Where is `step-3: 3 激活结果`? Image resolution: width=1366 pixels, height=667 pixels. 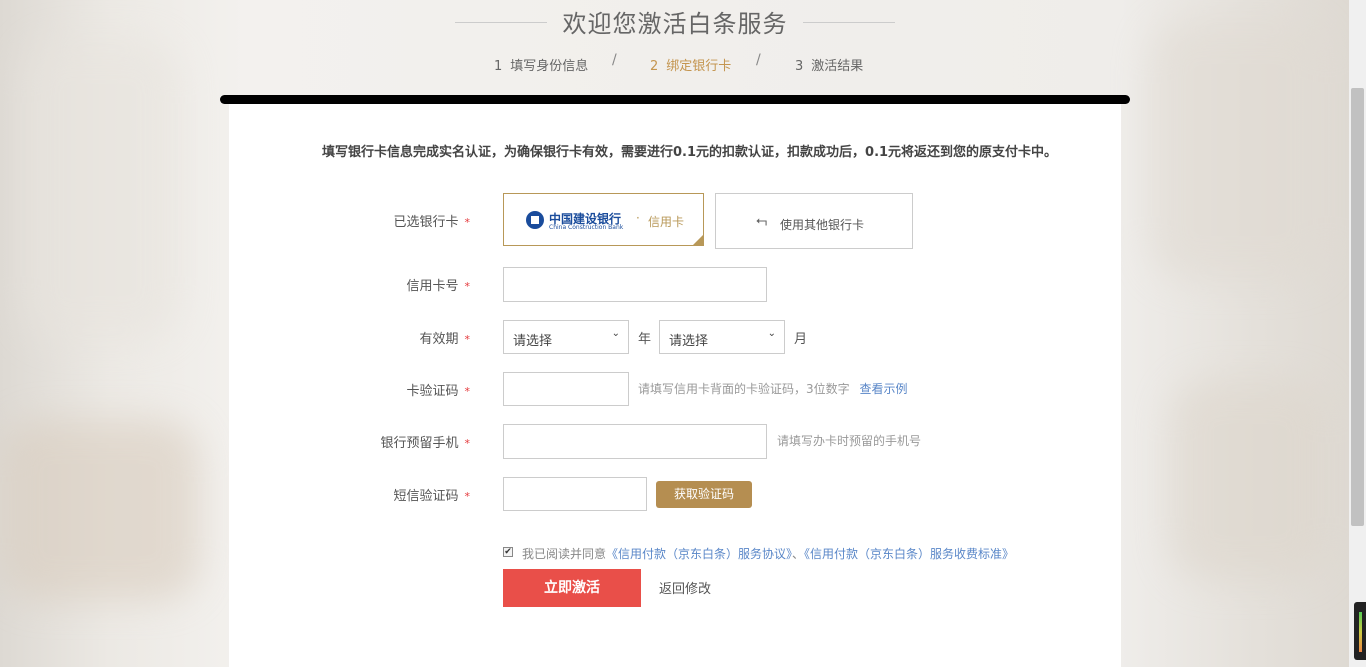
step-3: 3 激活结果 is located at coordinates (829, 66).